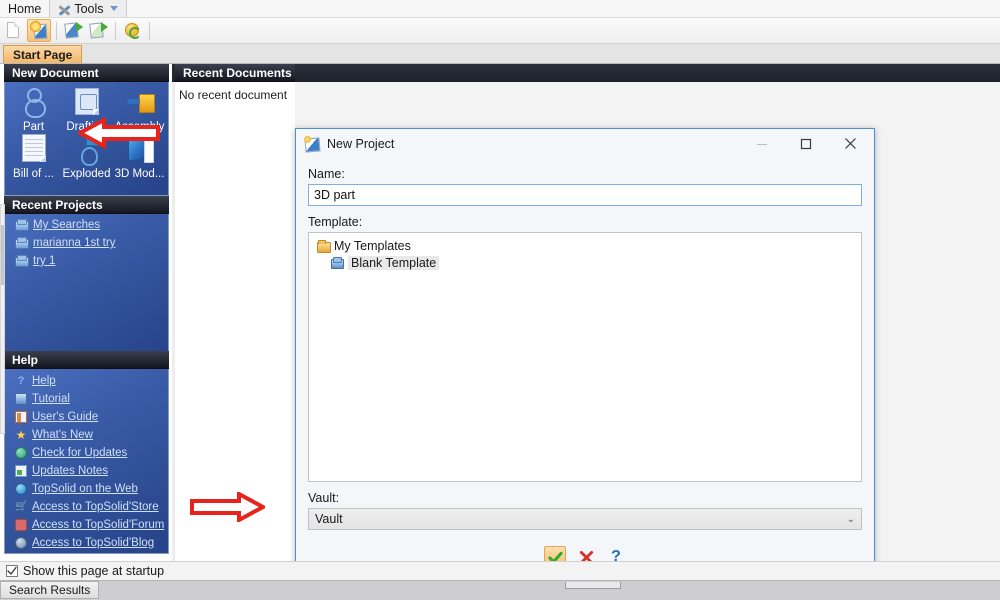 This screenshot has height=600, width=1000. I want to click on help-item: TopSolid on the Web, so click(91, 489).